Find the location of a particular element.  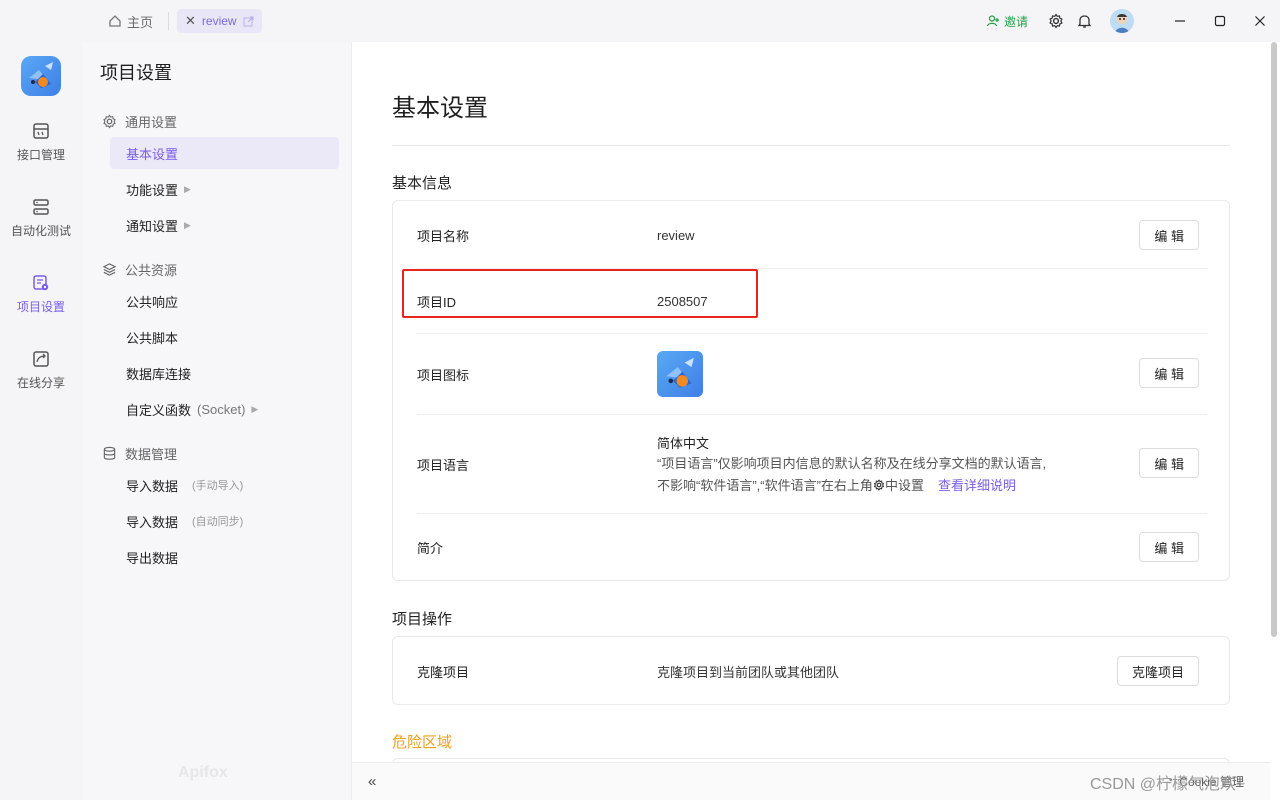

project-language-label: 项目语言 is located at coordinates (443, 465).